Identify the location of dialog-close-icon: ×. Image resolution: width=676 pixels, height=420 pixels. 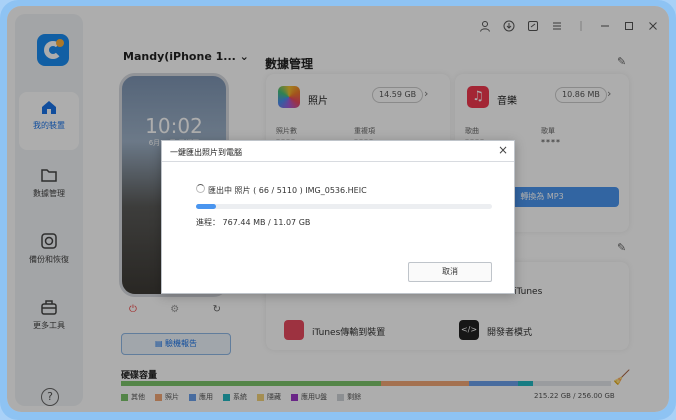
(503, 150).